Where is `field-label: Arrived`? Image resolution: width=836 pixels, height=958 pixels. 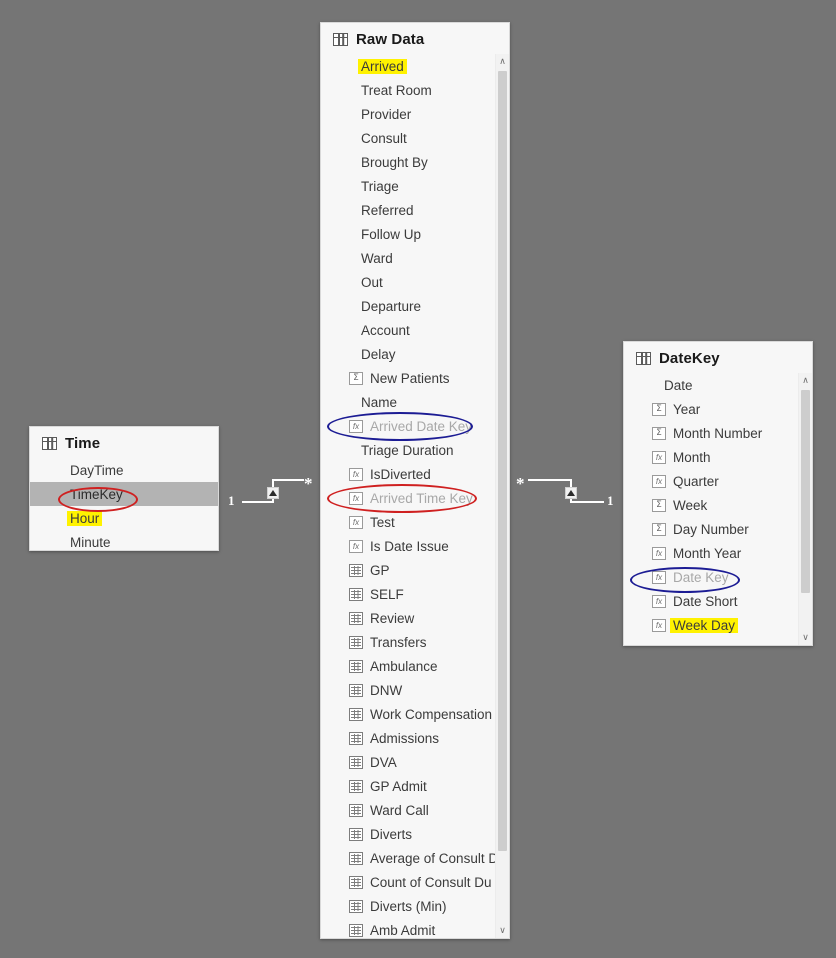 field-label: Arrived is located at coordinates (382, 66).